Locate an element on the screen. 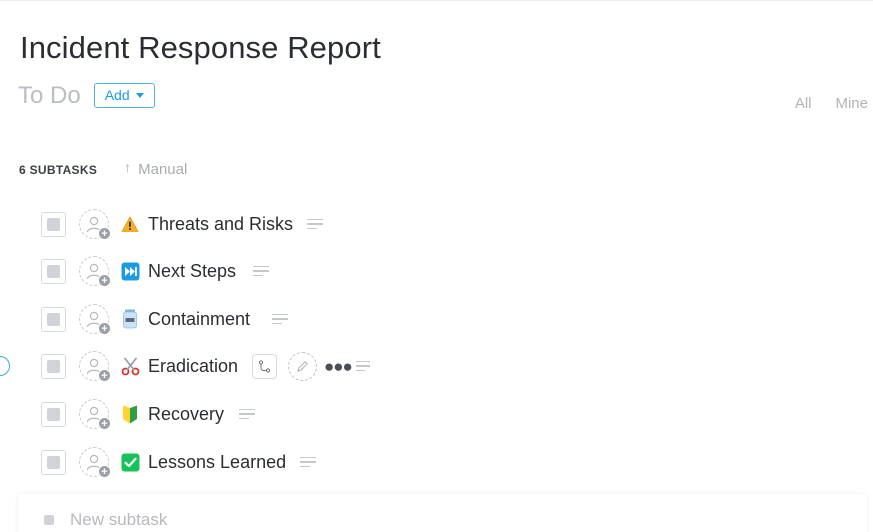 This screenshot has height=532, width=873. filter-all: All is located at coordinates (803, 103).